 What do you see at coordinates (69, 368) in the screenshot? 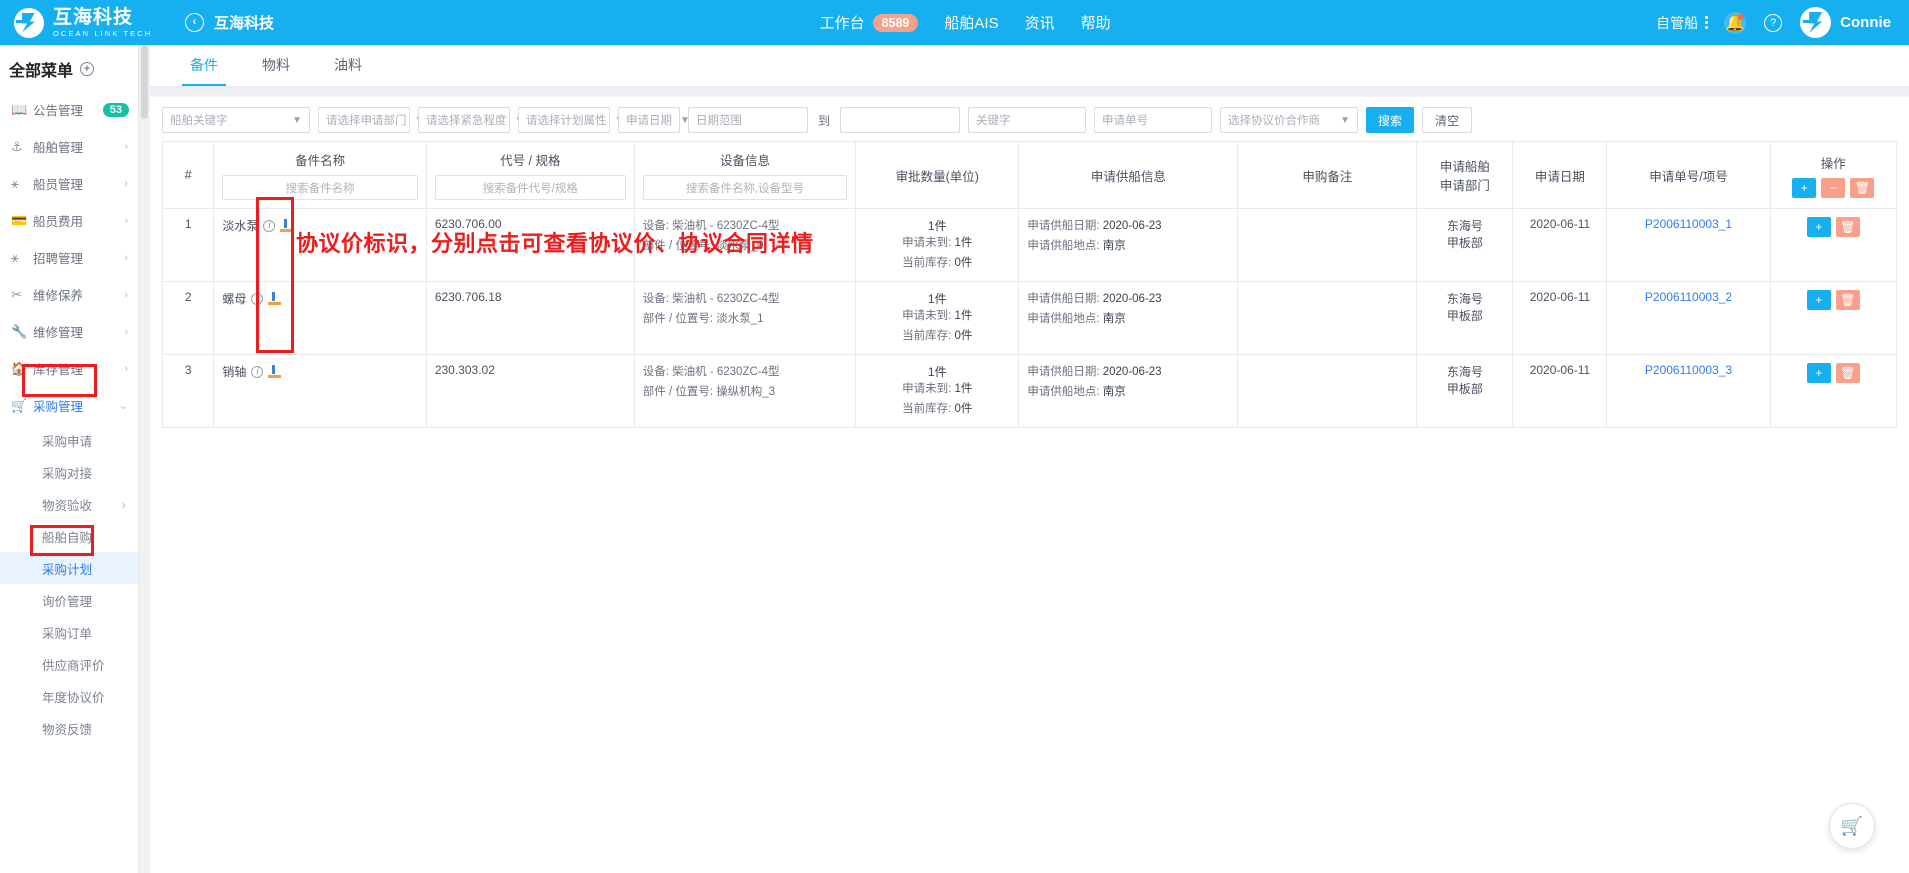
I see `sidebar-item-inventory: 🏠 库存管理 ›` at bounding box center [69, 368].